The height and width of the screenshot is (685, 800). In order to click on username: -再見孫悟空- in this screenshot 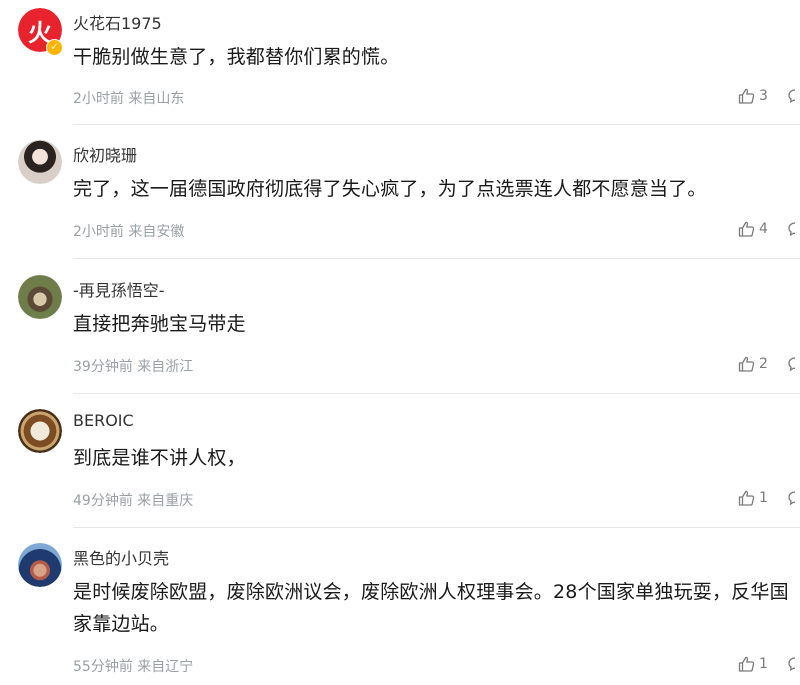, I will do `click(119, 289)`.